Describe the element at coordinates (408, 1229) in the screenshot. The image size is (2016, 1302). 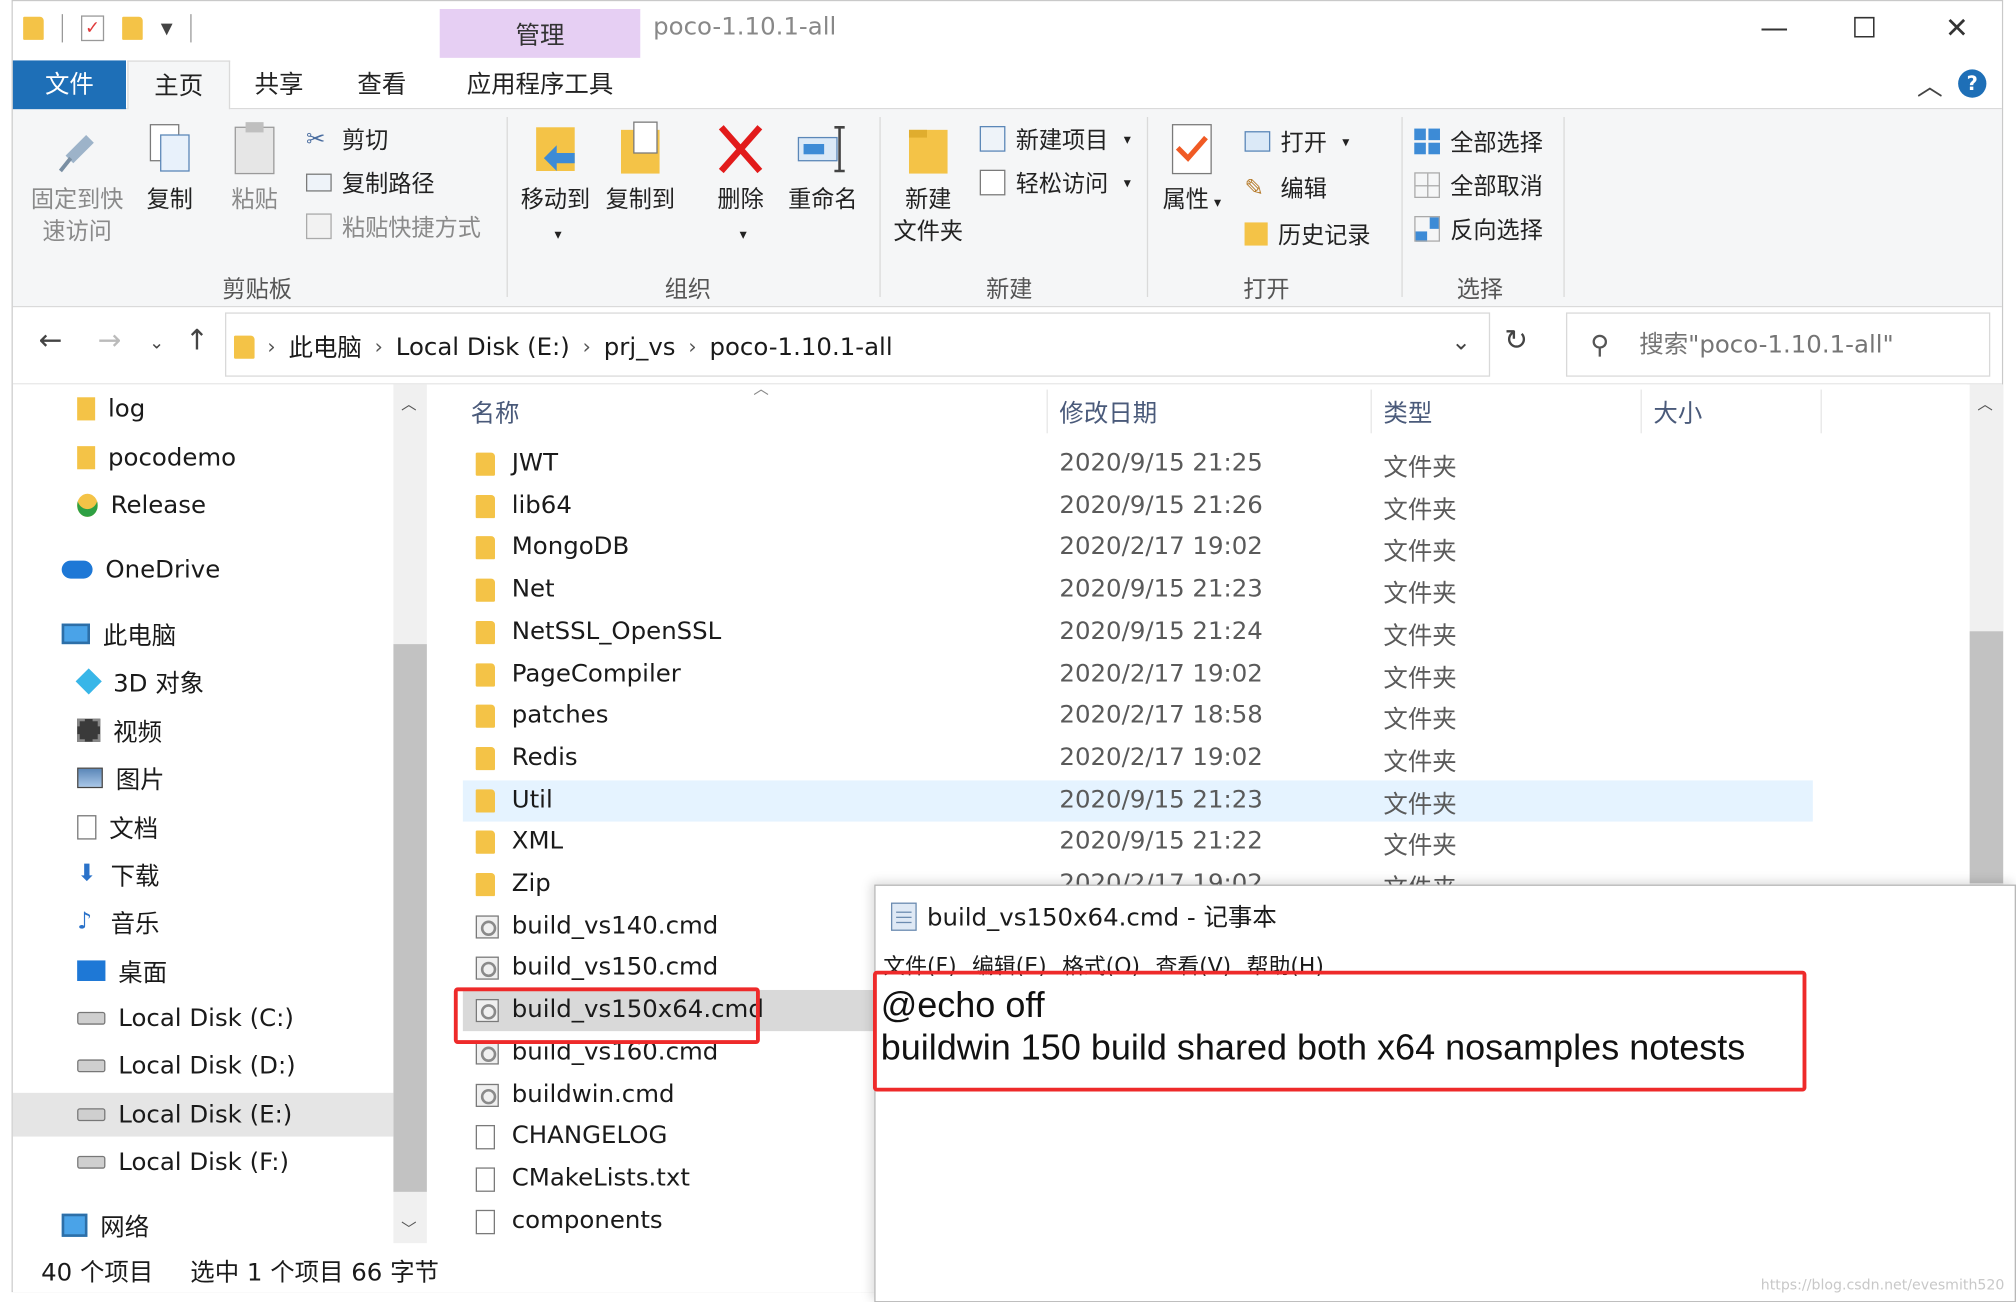
I see `scroll-down-icon: ﹀` at that location.